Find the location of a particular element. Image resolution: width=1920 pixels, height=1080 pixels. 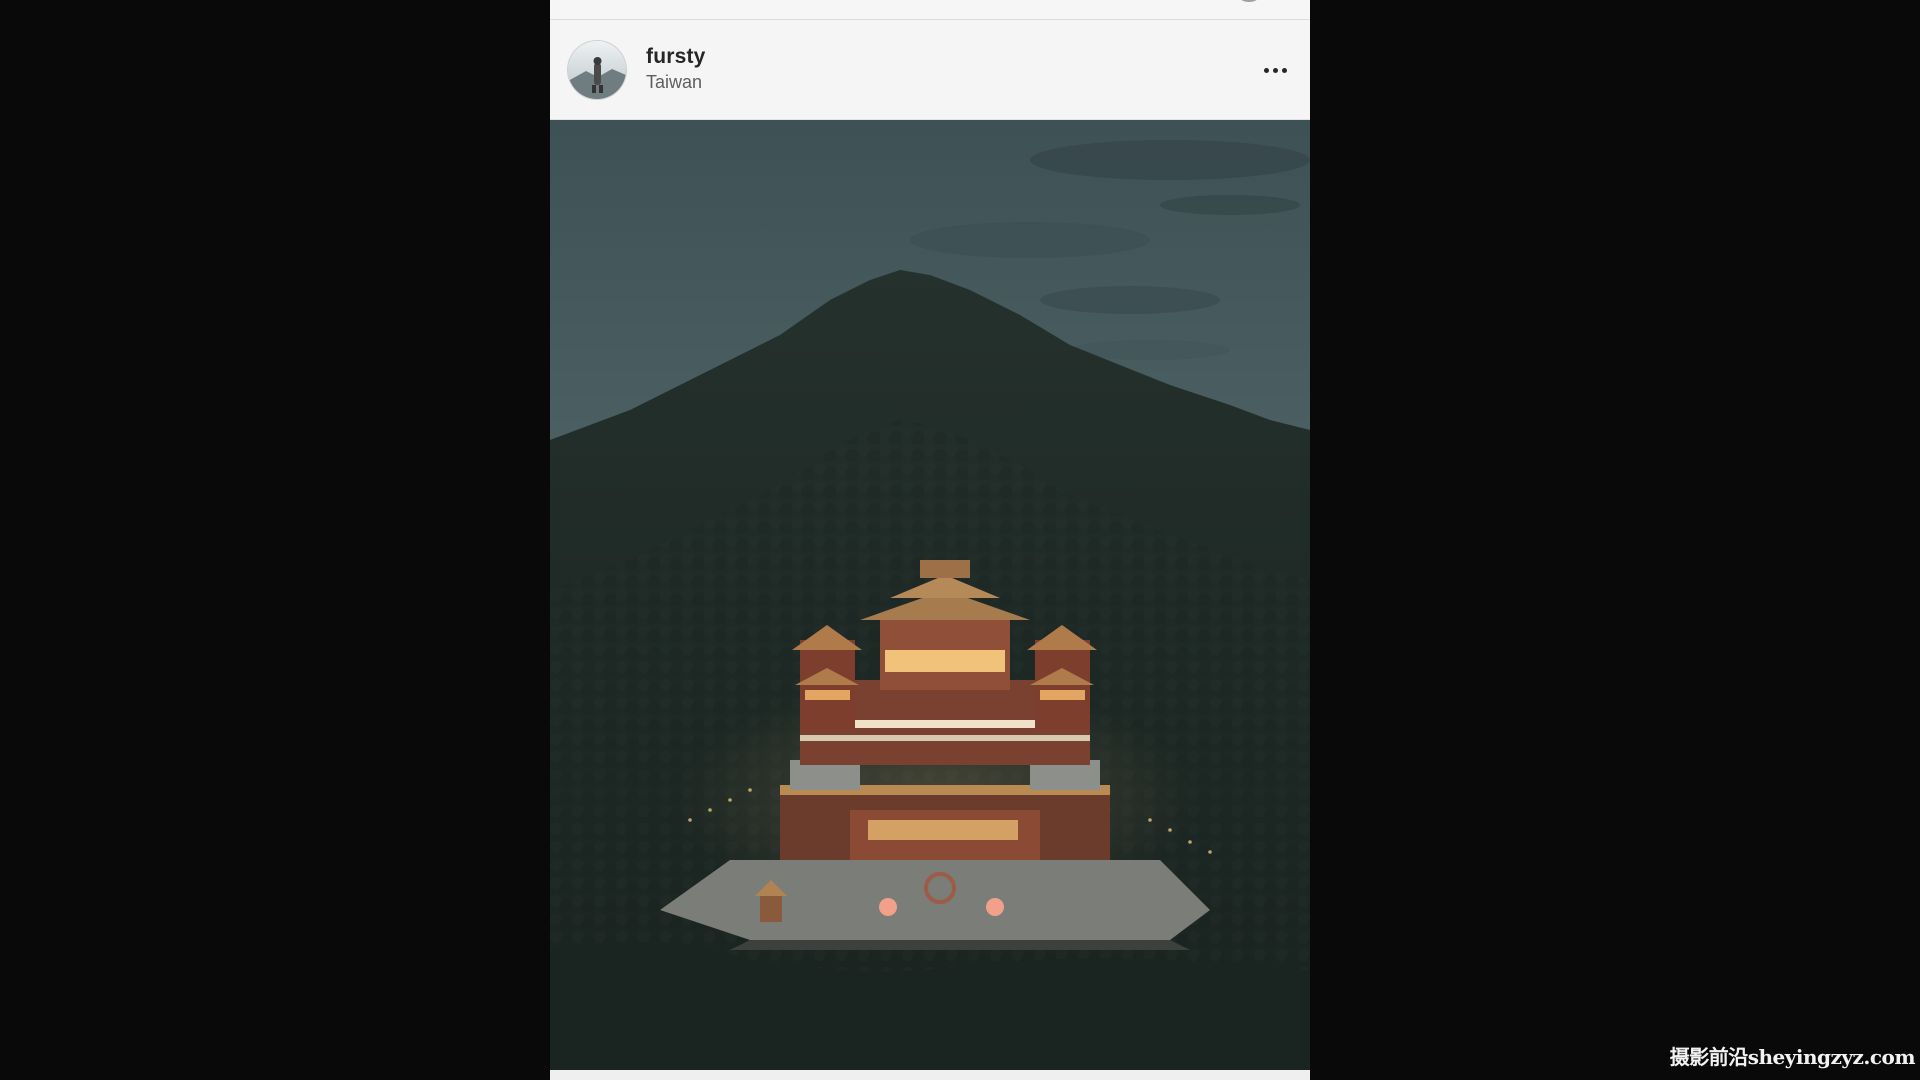

username-link: fursty is located at coordinates (676, 57).